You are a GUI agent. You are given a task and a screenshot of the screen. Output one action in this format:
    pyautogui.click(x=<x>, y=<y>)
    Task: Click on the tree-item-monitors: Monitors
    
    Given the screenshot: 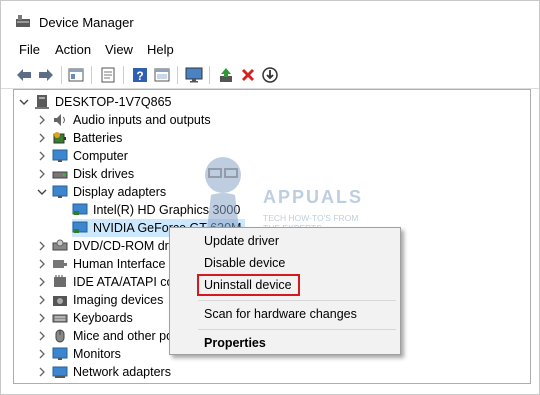 What is the action you would take?
    pyautogui.click(x=78, y=354)
    